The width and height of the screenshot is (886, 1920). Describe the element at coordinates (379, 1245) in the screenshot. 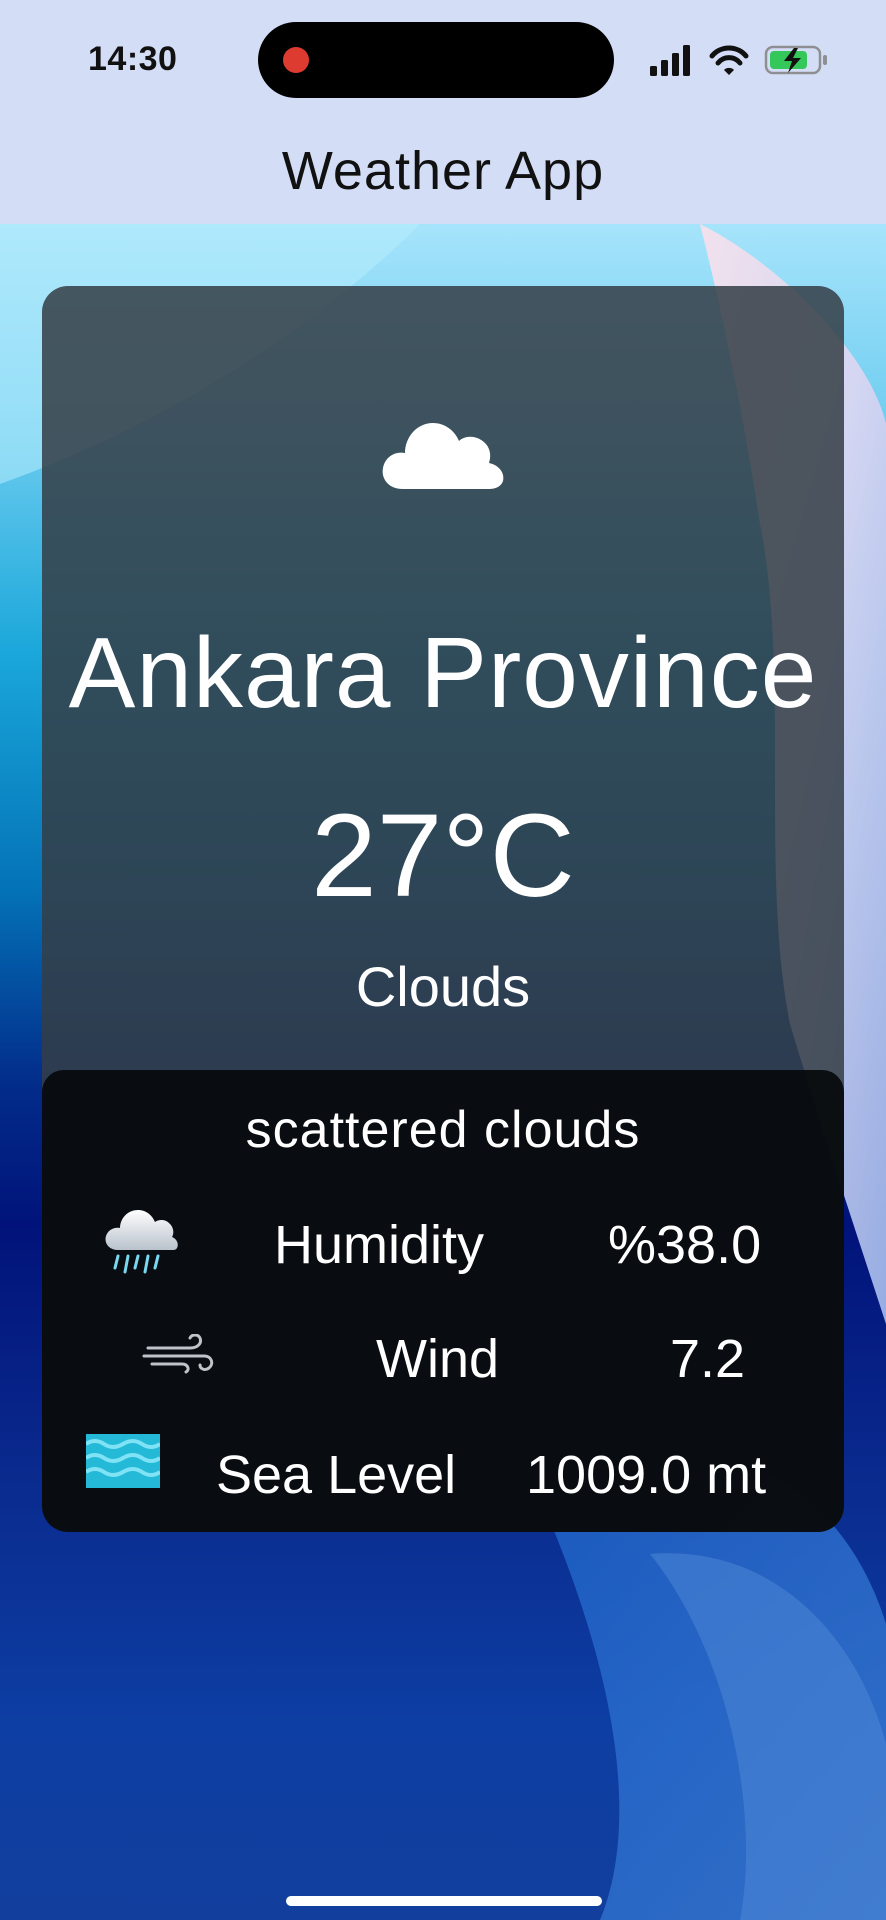

I see `humidity-label: Humidity` at that location.